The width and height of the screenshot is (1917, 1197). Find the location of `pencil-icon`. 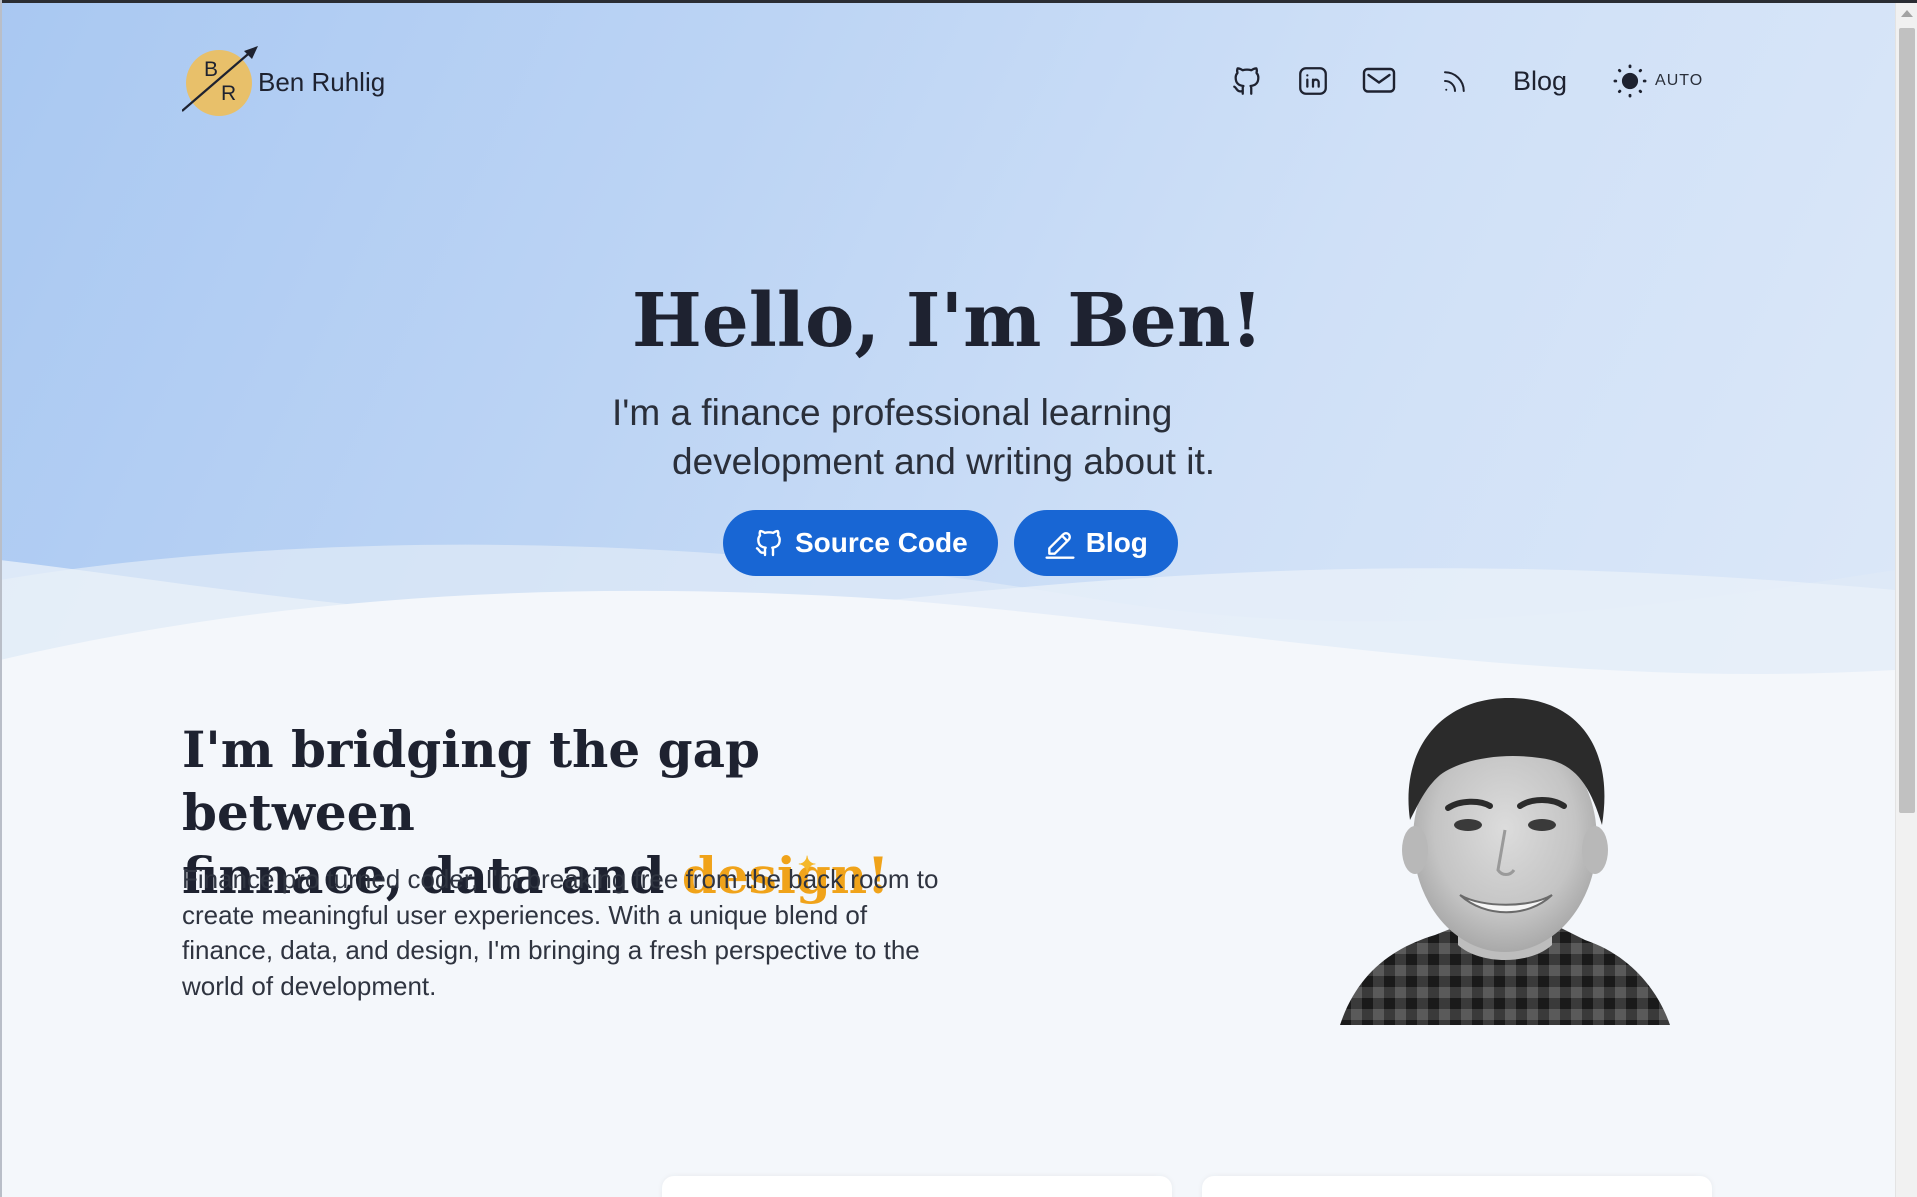

pencil-icon is located at coordinates (1060, 545).